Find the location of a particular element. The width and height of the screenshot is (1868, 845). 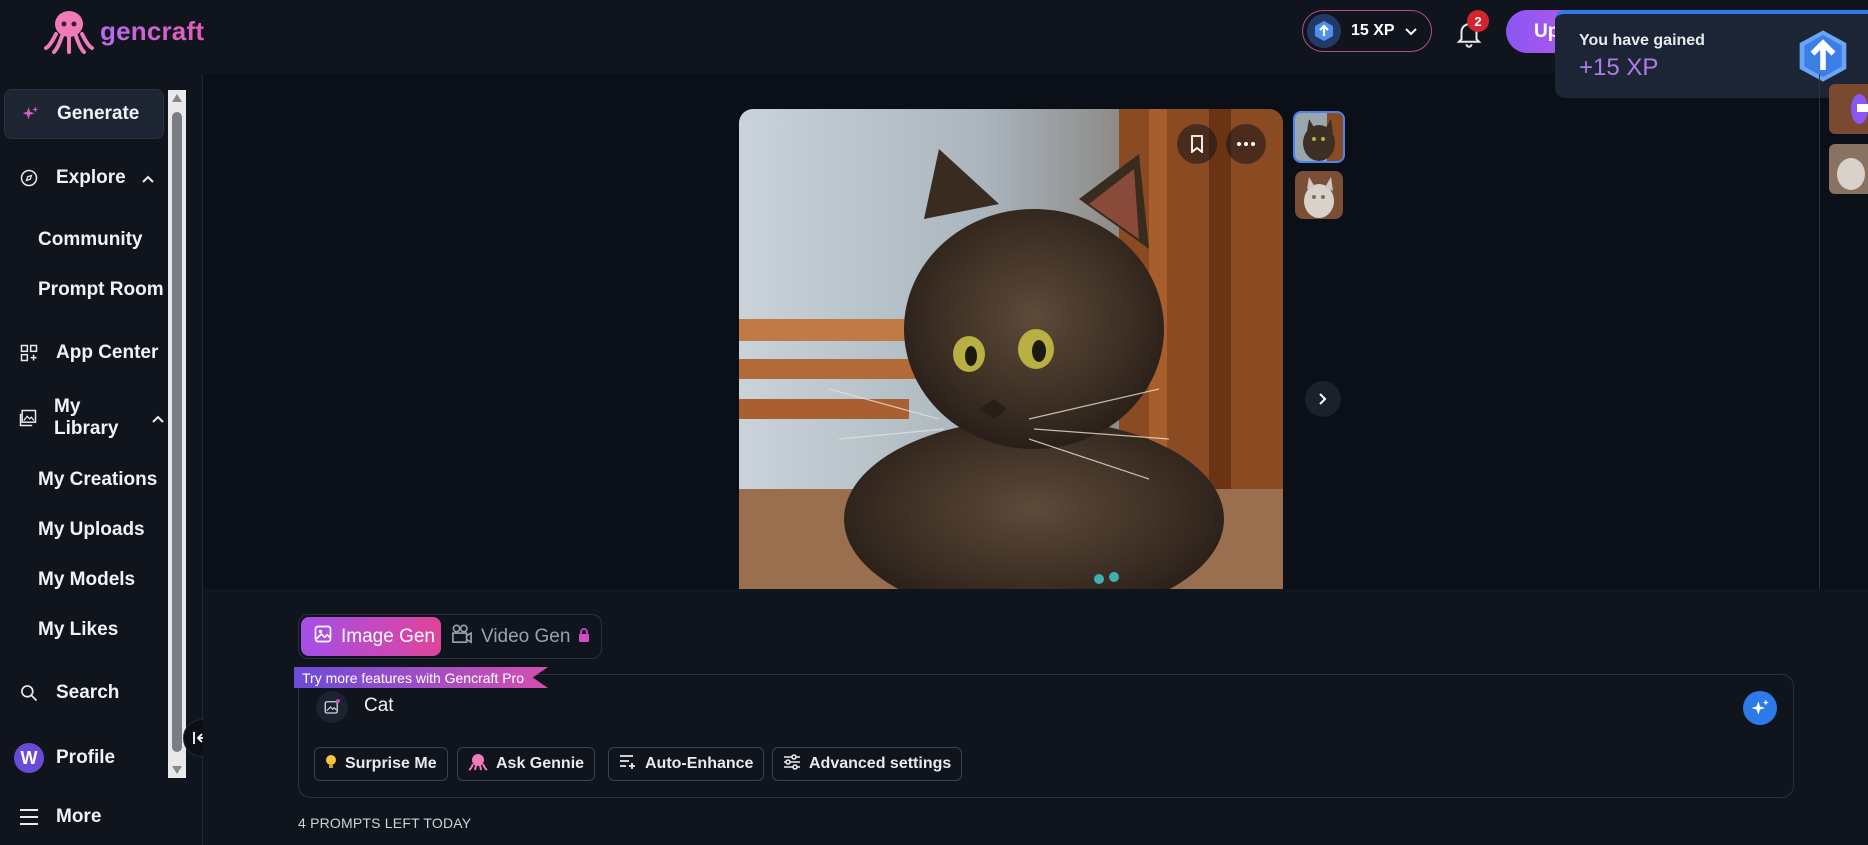

prompt-input: Cat is located at coordinates (379, 706).